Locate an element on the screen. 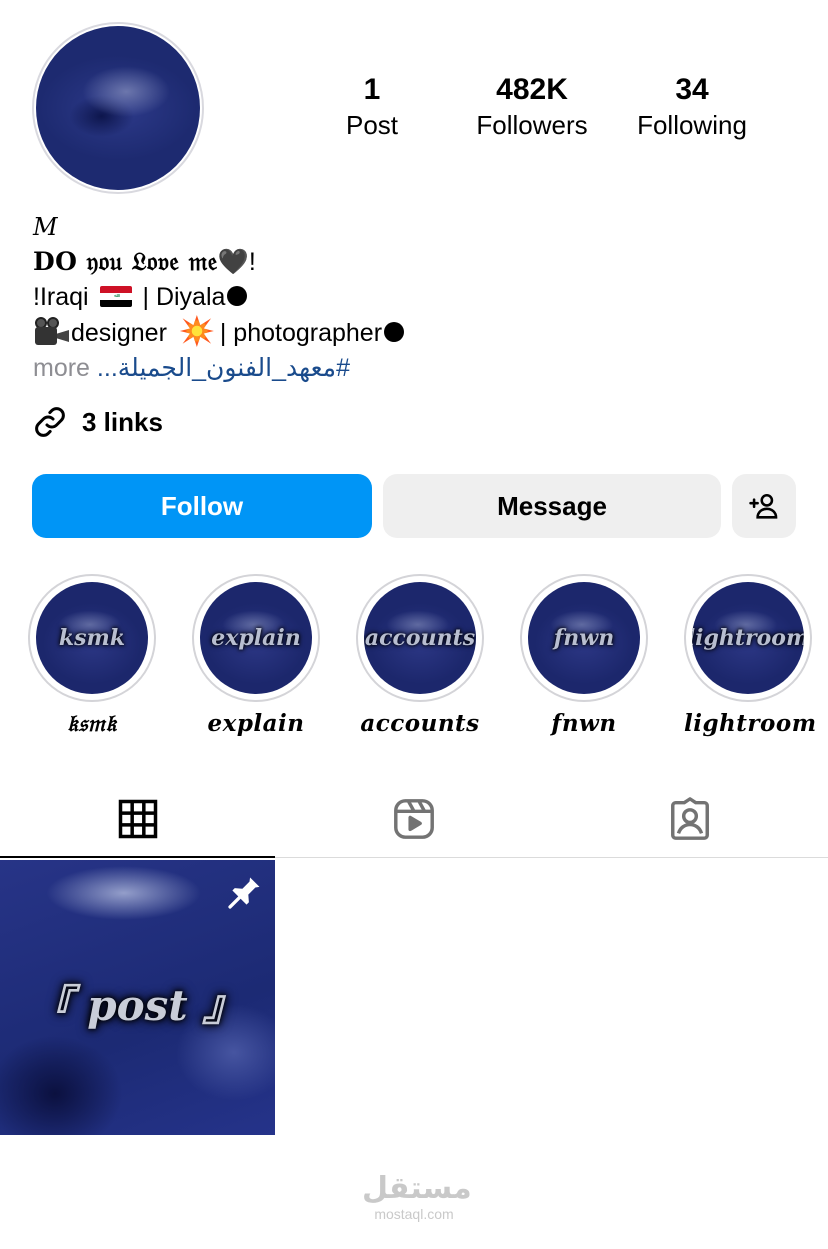 This screenshot has width=828, height=1249. collision-icon is located at coordinates (196, 331).